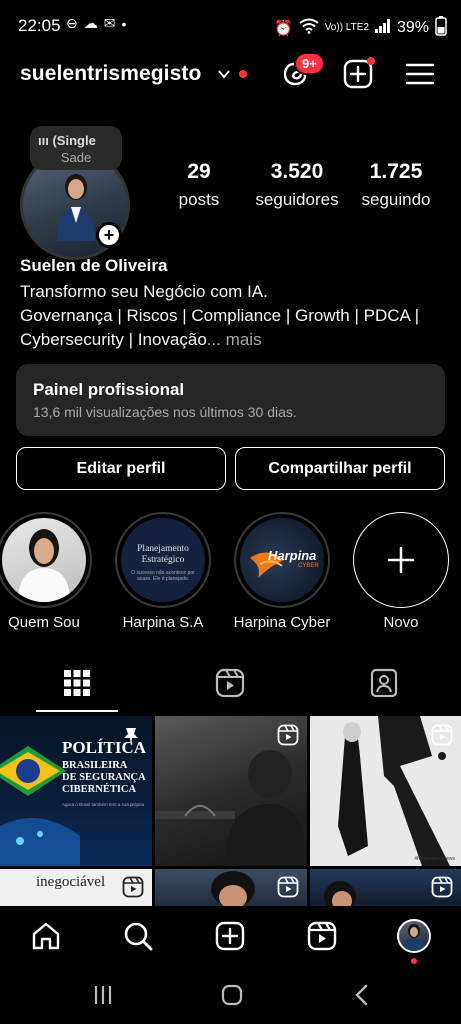 The width and height of the screenshot is (461, 1024). What do you see at coordinates (401, 560) in the screenshot?
I see `plus-icon` at bounding box center [401, 560].